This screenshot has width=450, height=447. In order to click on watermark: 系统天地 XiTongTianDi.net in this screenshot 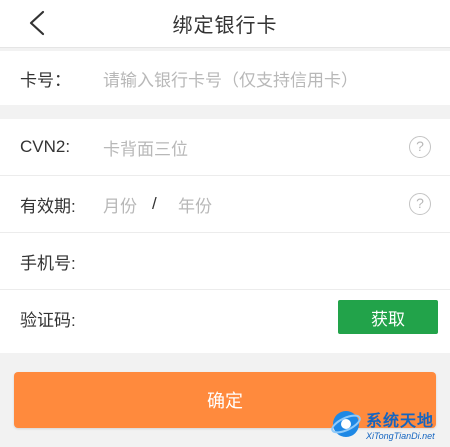, I will do `click(389, 424)`.